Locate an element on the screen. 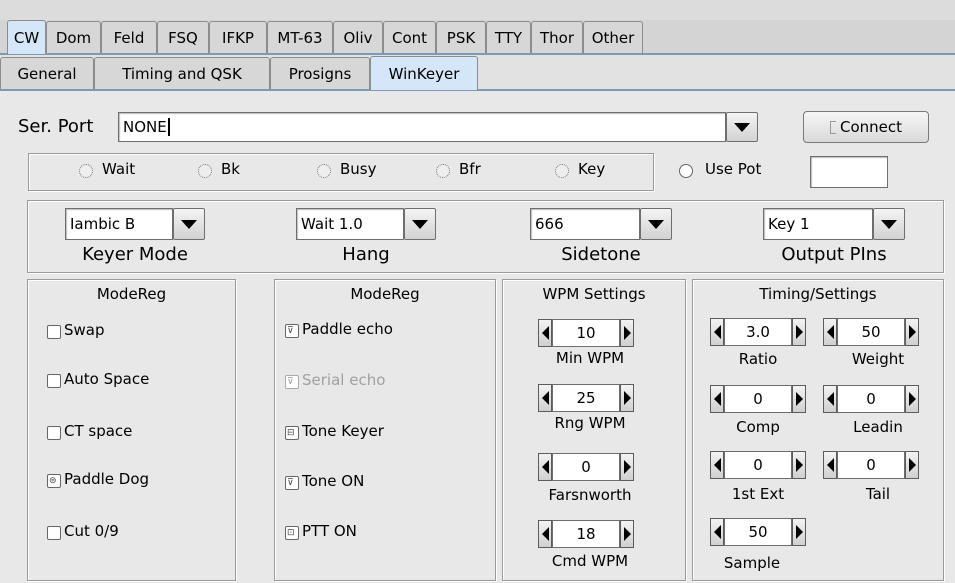  min-wpm-value: 10 is located at coordinates (586, 333).